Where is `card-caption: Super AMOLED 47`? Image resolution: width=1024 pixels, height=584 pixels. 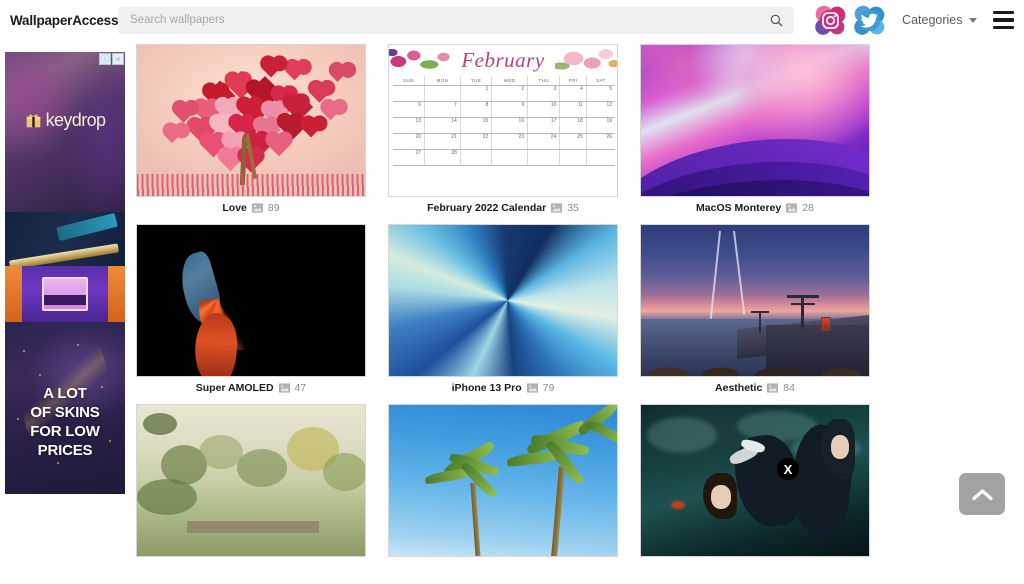
card-caption: Super AMOLED 47 is located at coordinates (251, 388).